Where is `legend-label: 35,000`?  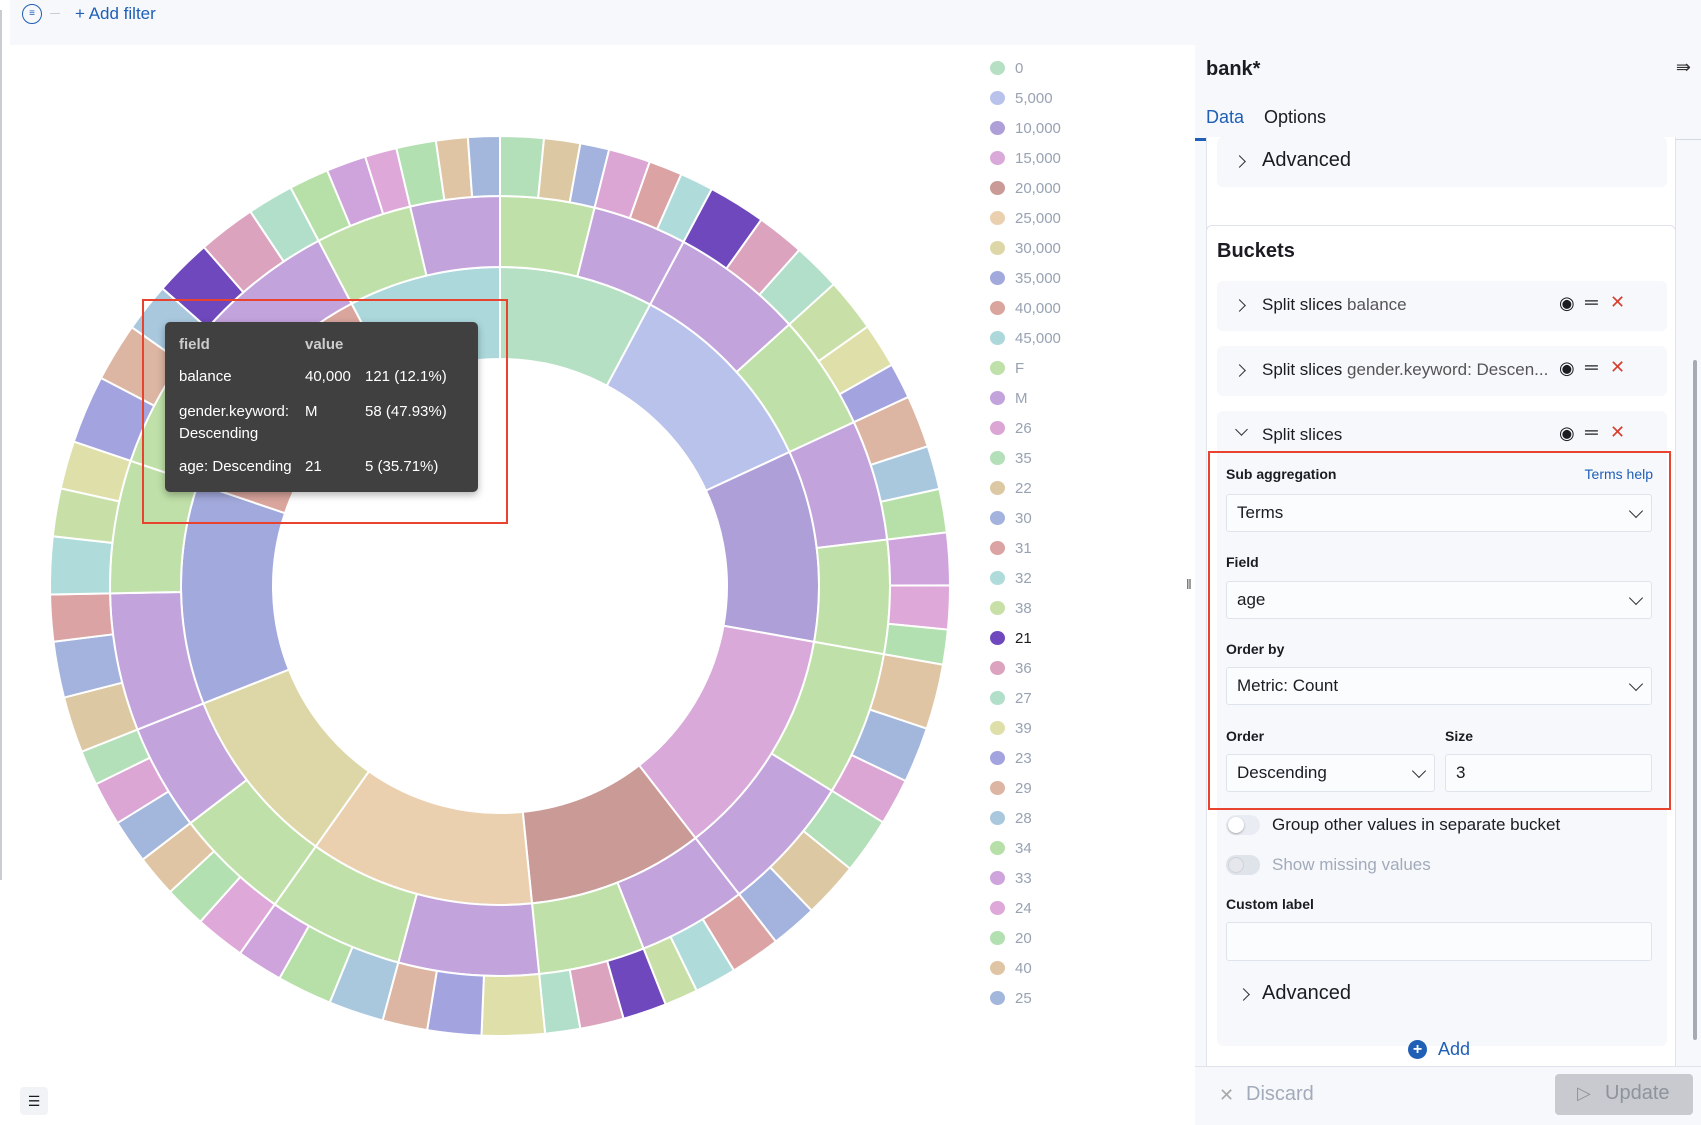
legend-label: 35,000 is located at coordinates (1038, 278).